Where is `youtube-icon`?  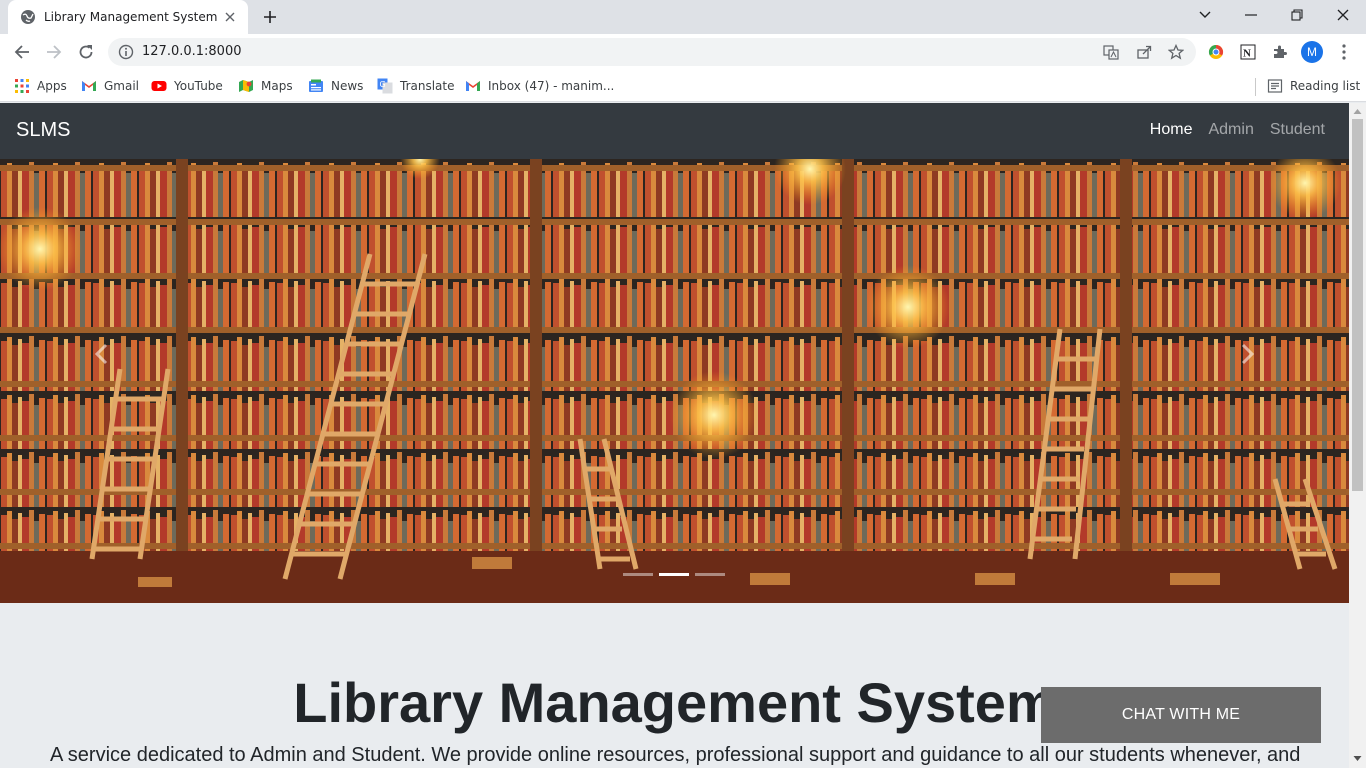
youtube-icon is located at coordinates (159, 86).